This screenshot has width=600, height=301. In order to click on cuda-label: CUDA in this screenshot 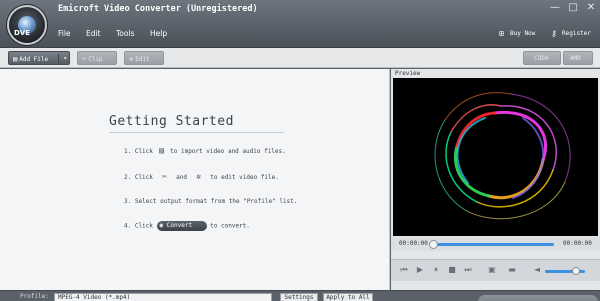, I will do `click(541, 58)`.